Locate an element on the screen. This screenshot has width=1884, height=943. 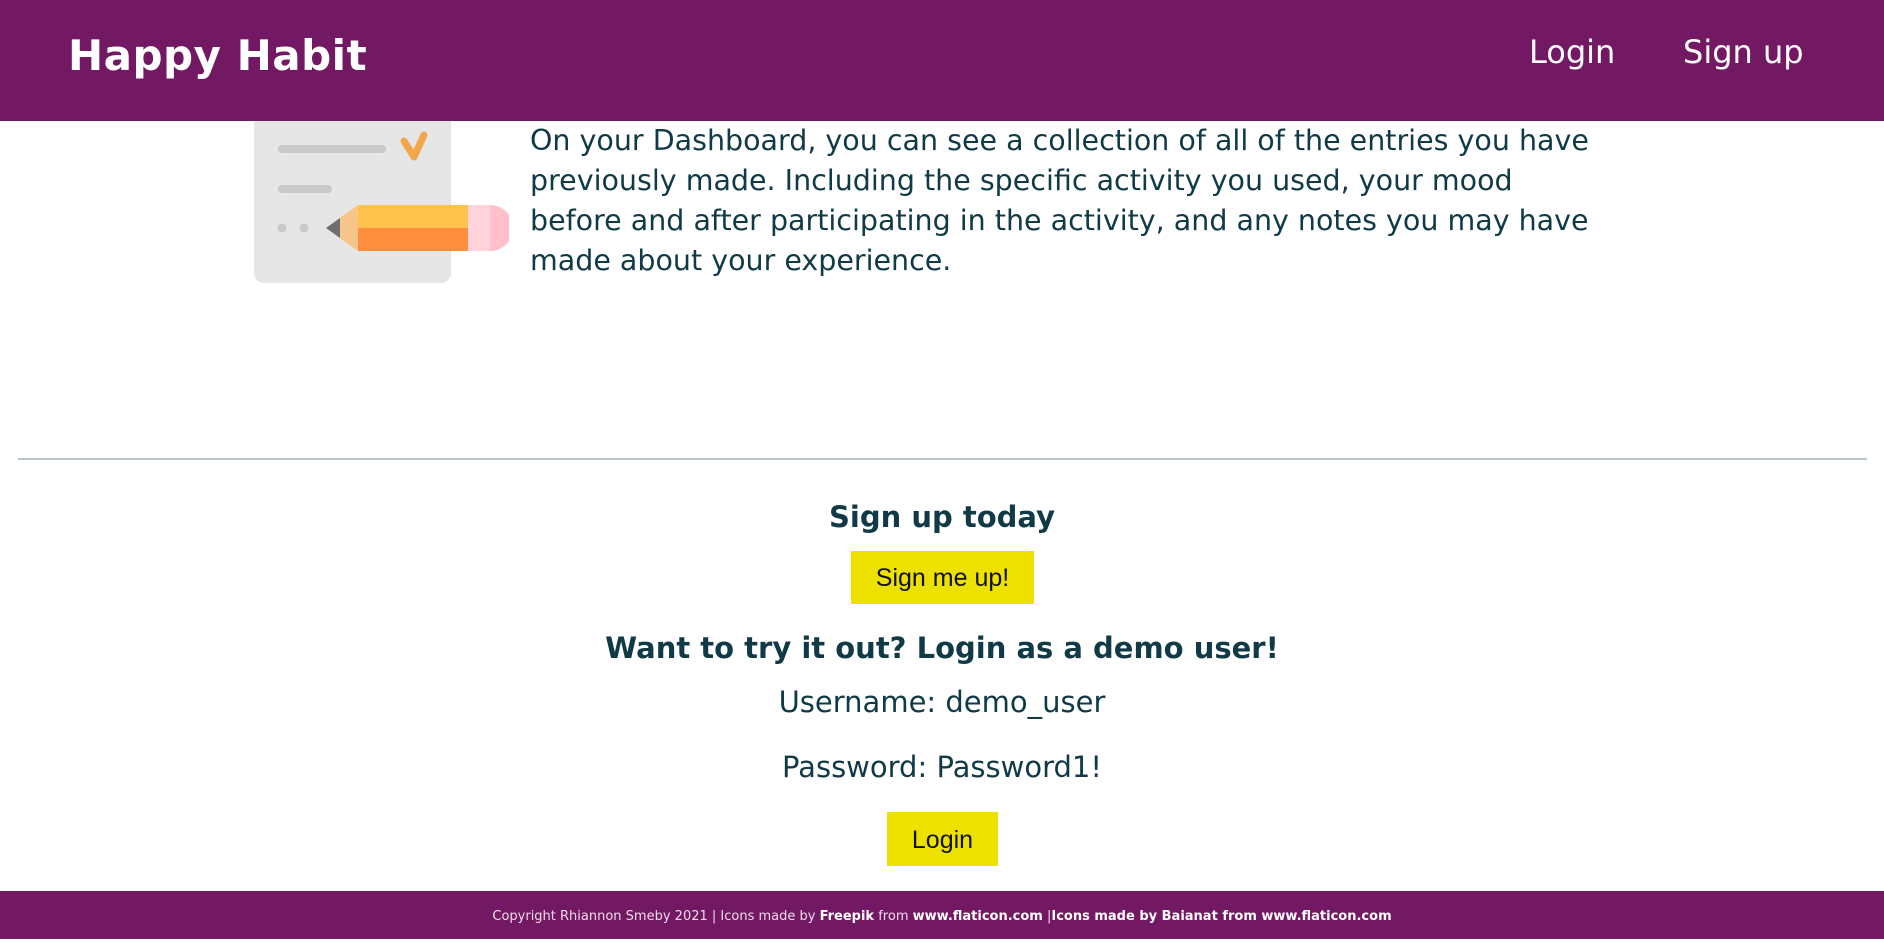
demo-password-text: Password: Password1! is located at coordinates (942, 767).